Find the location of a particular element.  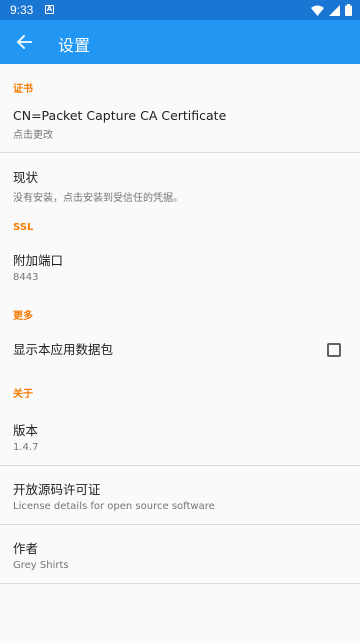

setting-show-own-packets: 显示本应用数据包 is located at coordinates (180, 350).